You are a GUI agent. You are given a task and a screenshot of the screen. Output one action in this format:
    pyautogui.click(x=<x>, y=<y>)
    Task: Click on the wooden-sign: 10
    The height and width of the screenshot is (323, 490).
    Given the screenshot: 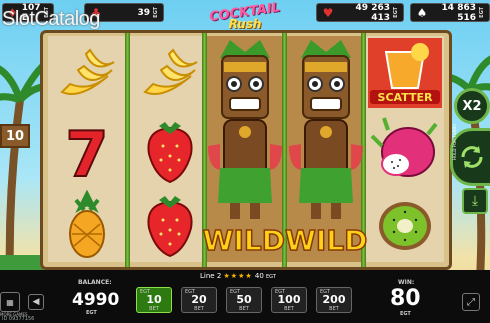 What is the action you would take?
    pyautogui.click(x=15, y=136)
    